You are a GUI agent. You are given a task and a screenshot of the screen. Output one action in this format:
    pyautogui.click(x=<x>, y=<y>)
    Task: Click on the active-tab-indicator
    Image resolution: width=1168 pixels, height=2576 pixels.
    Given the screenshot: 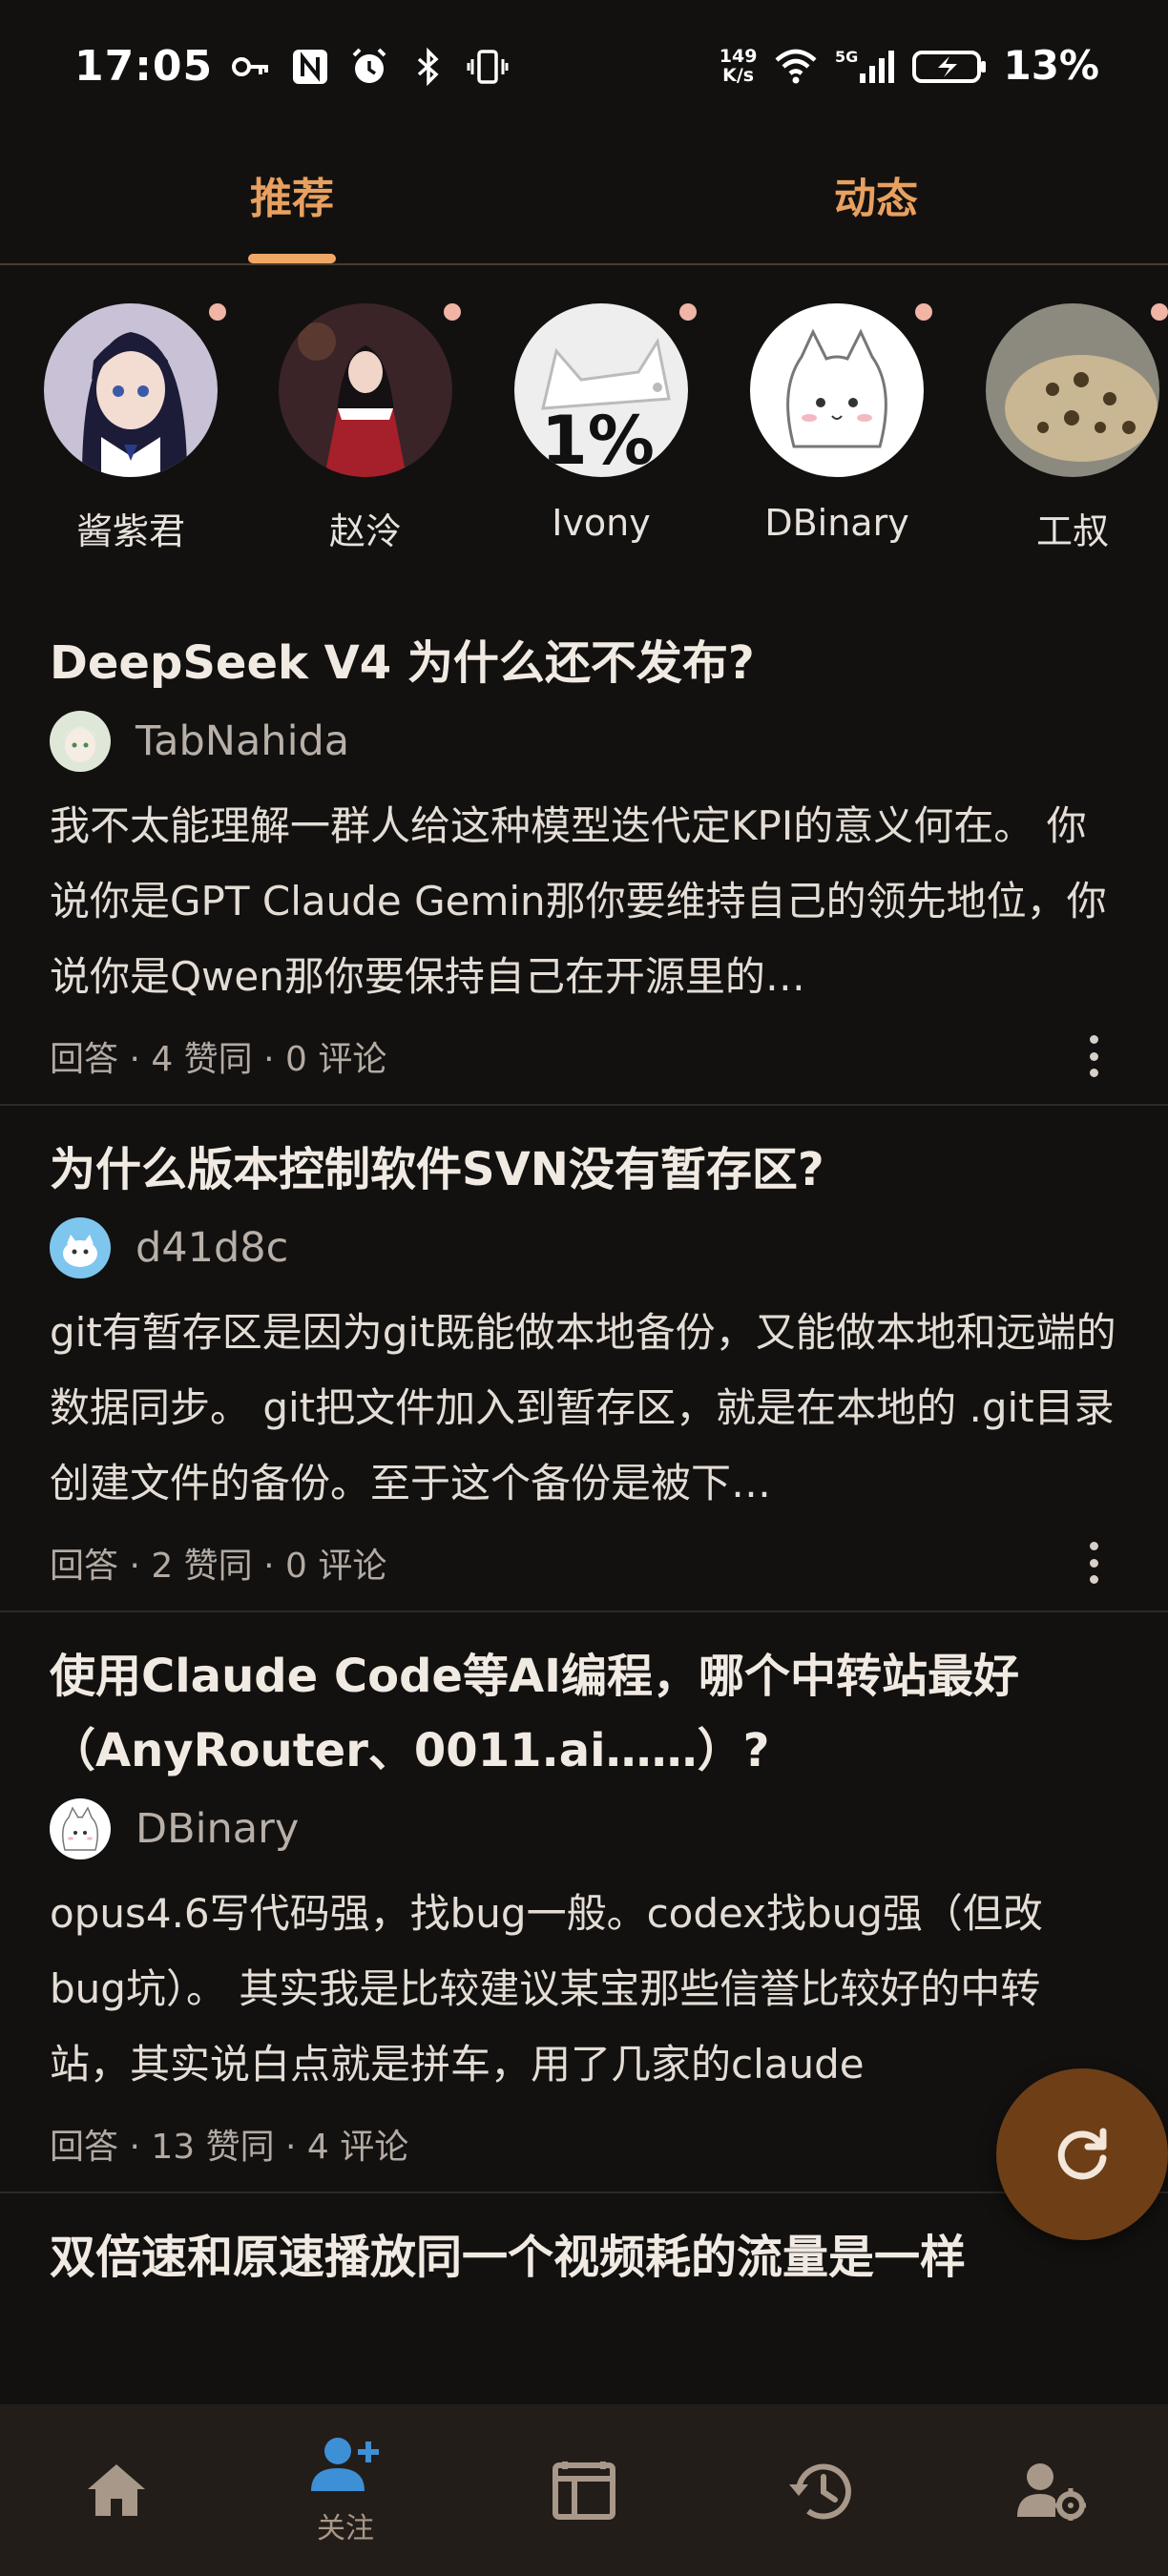 What is the action you would take?
    pyautogui.click(x=292, y=258)
    